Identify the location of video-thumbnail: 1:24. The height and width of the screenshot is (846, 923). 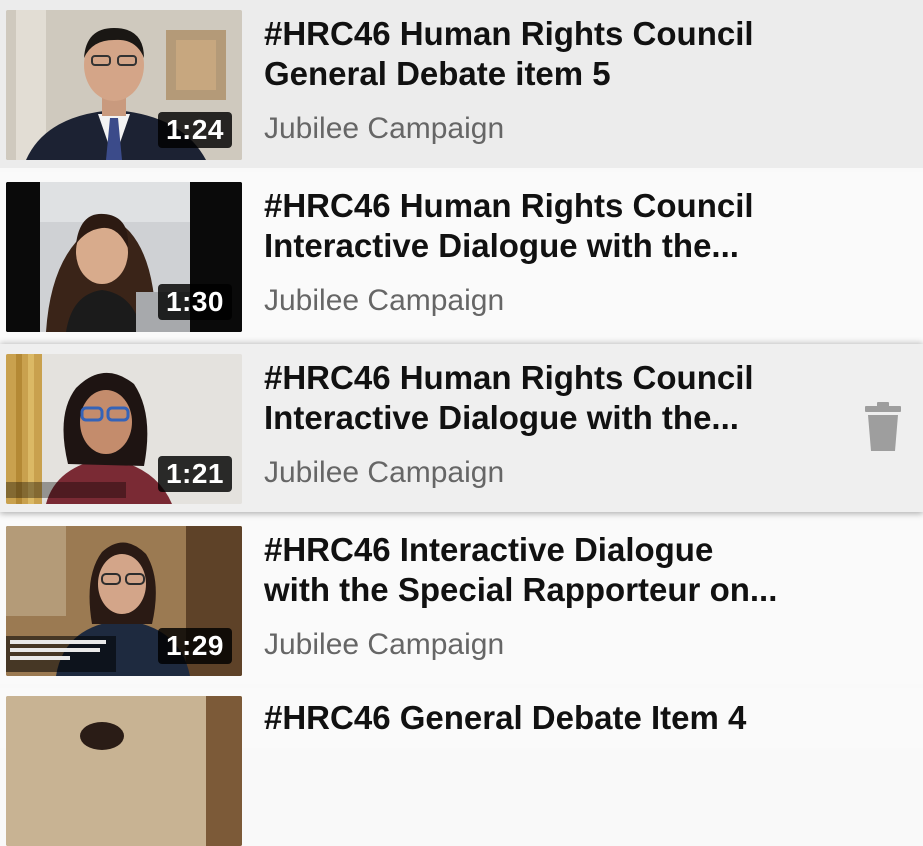
(124, 85).